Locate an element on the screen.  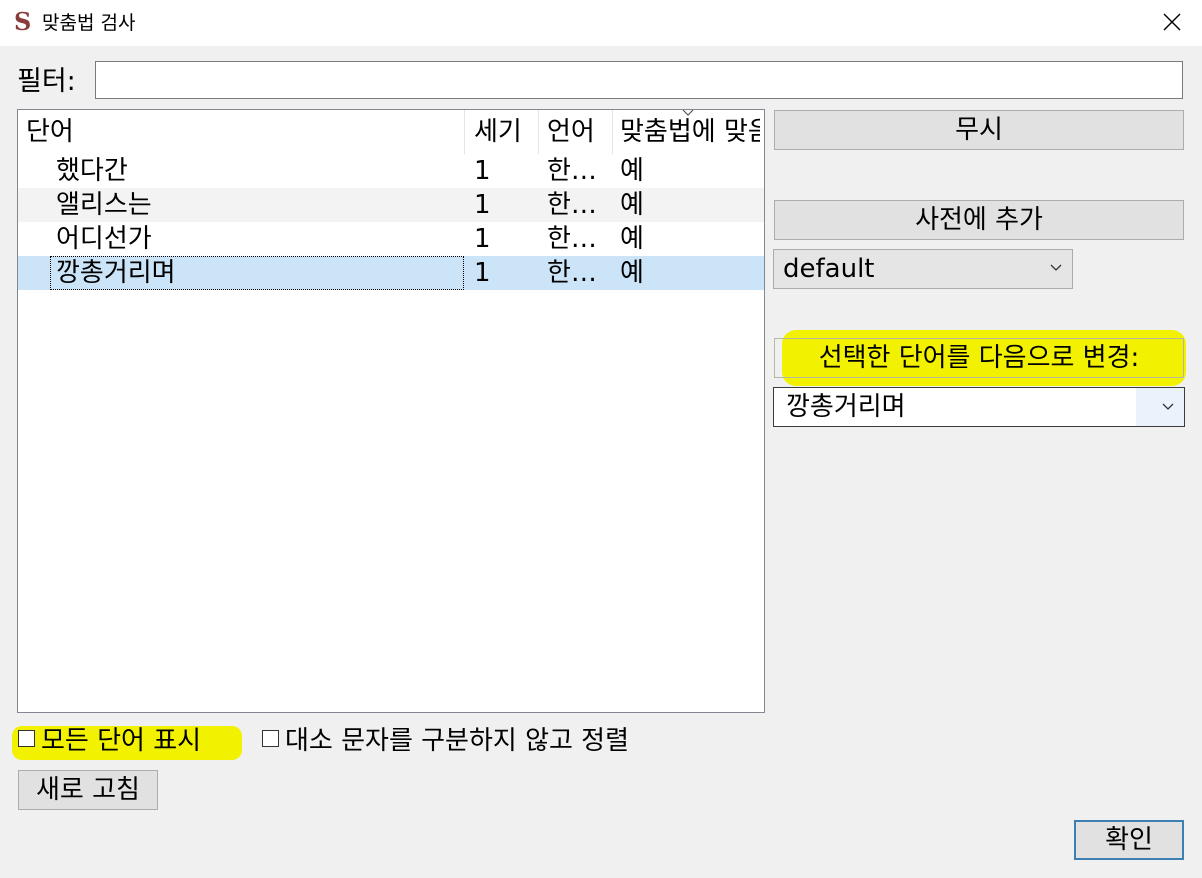
word-cell: 앨리스는 is located at coordinates (104, 205).